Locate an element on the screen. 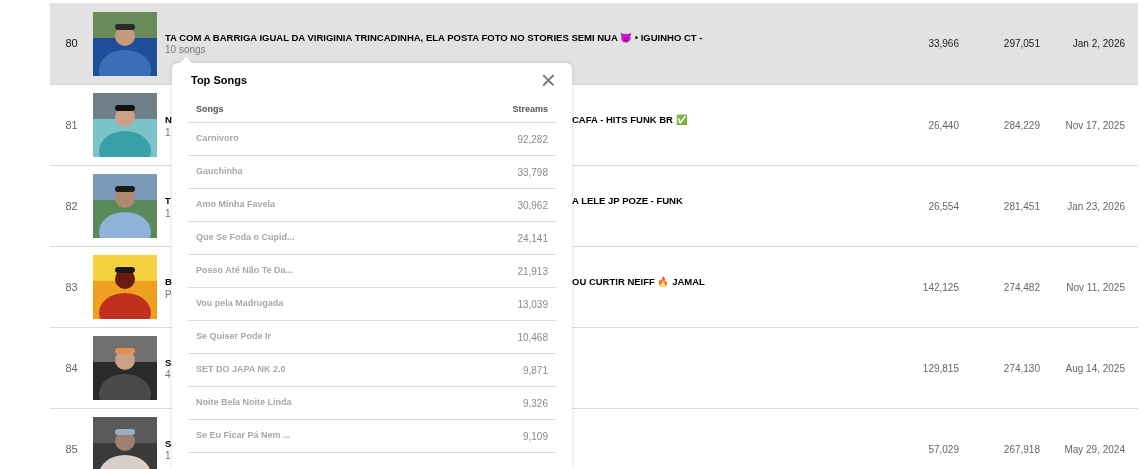 This screenshot has height=469, width=1141. stream-count: 26,440 is located at coordinates (943, 125).